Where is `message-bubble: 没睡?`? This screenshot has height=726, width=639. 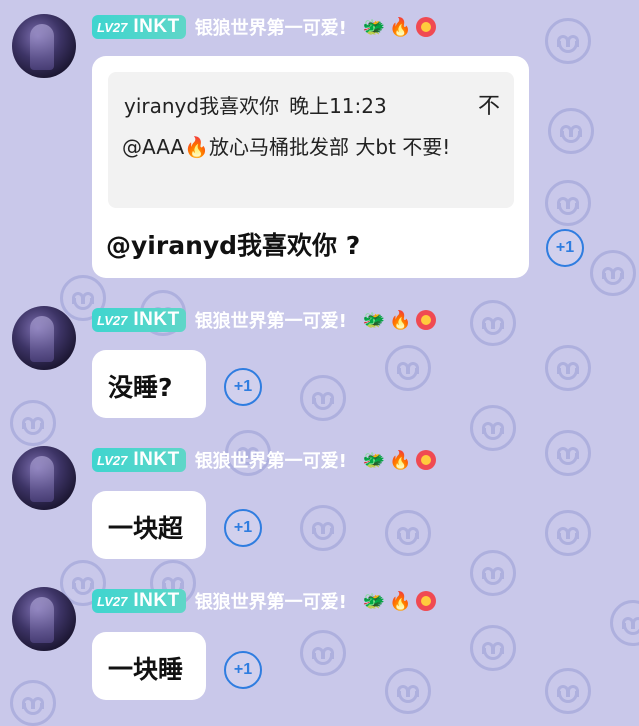 message-bubble: 没睡? is located at coordinates (149, 384).